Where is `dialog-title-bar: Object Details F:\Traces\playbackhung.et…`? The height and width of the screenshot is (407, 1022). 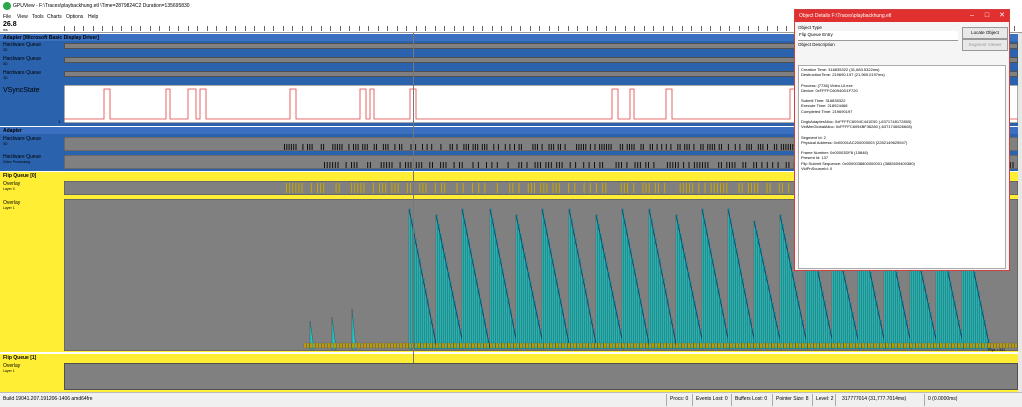
dialog-title-bar: Object Details F:\Traces\playbackhung.et… is located at coordinates (902, 16).